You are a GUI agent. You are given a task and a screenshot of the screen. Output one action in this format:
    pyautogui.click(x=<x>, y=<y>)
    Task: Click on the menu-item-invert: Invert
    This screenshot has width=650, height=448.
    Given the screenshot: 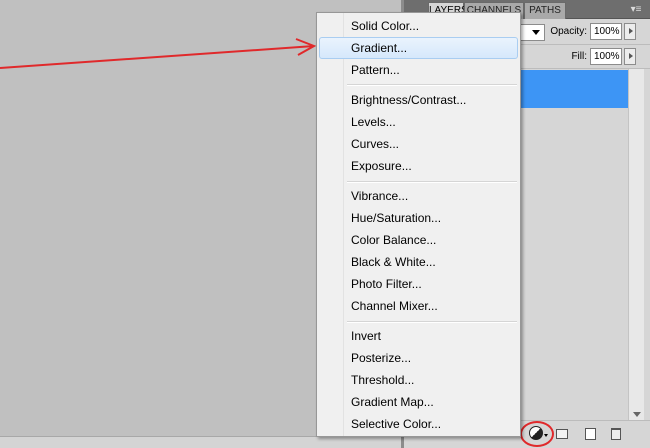 What is the action you would take?
    pyautogui.click(x=418, y=336)
    